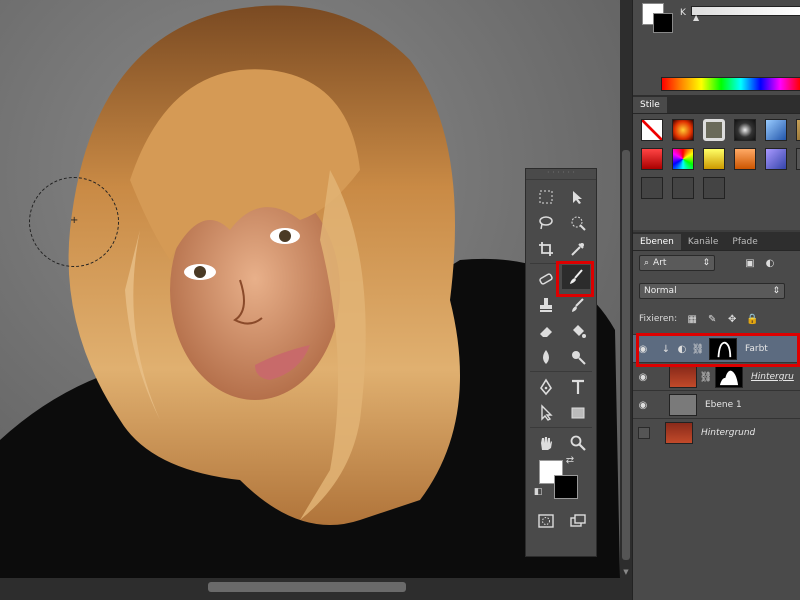 This screenshot has width=800, height=600. I want to click on tab-styles: Stile, so click(650, 105).